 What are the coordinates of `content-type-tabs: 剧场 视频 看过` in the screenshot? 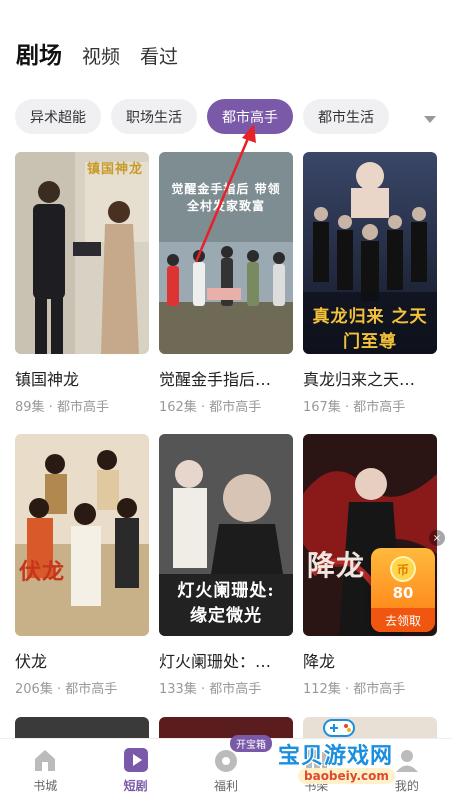 It's located at (107, 53).